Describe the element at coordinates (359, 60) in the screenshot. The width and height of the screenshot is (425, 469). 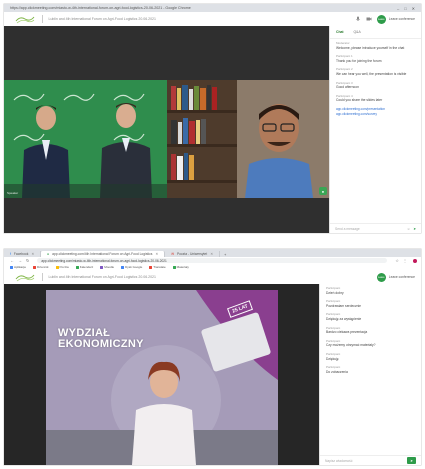
I see `chat-text: Thank you for joining the forum` at that location.